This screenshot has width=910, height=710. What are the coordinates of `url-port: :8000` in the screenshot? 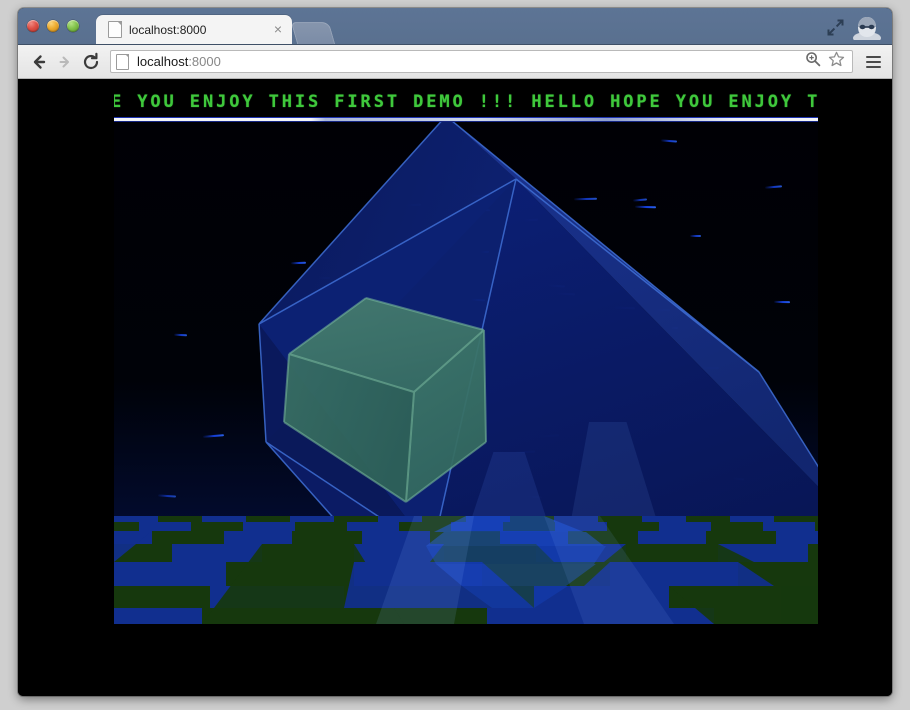 It's located at (204, 61).